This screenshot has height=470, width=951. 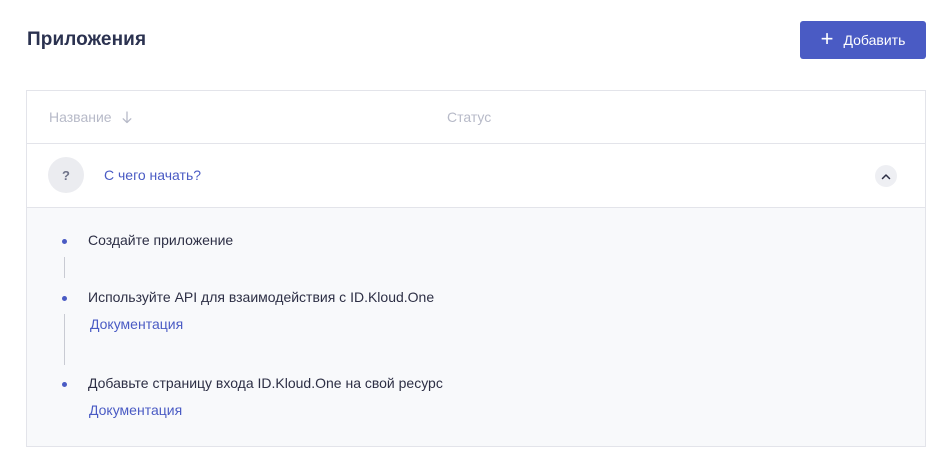 I want to click on add-button: + Добавить, so click(x=863, y=40).